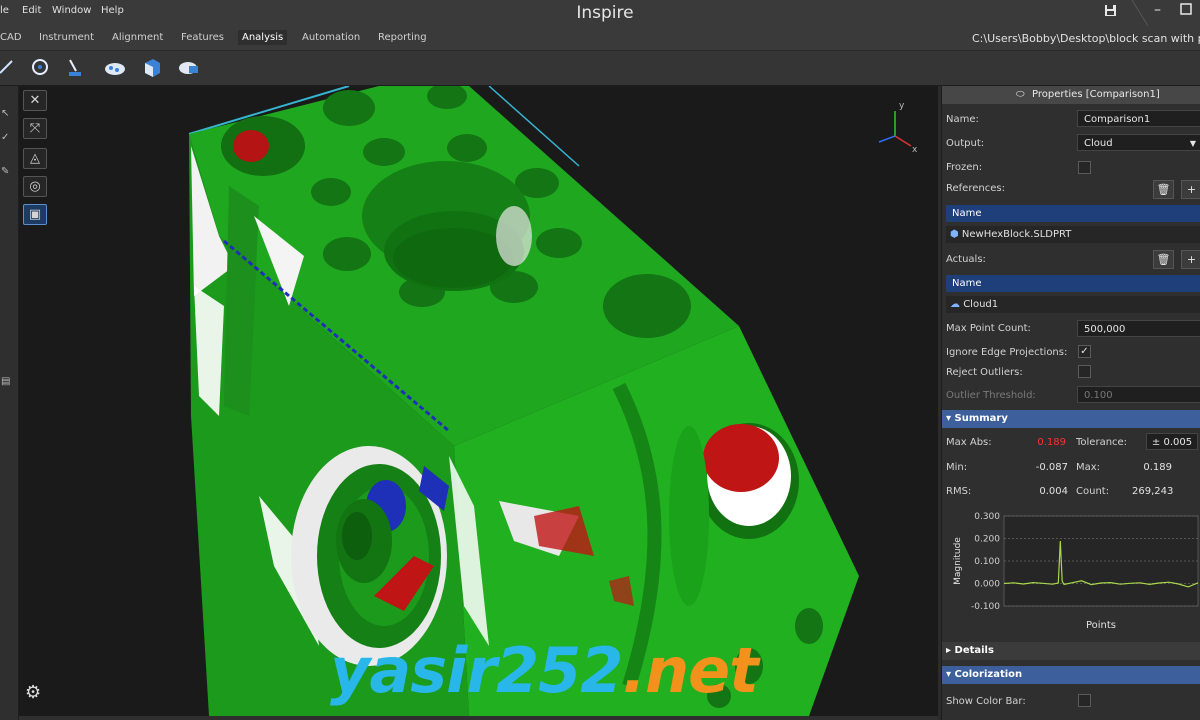  What do you see at coordinates (5, 113) in the screenshot?
I see `pointer-icon: ↖` at bounding box center [5, 113].